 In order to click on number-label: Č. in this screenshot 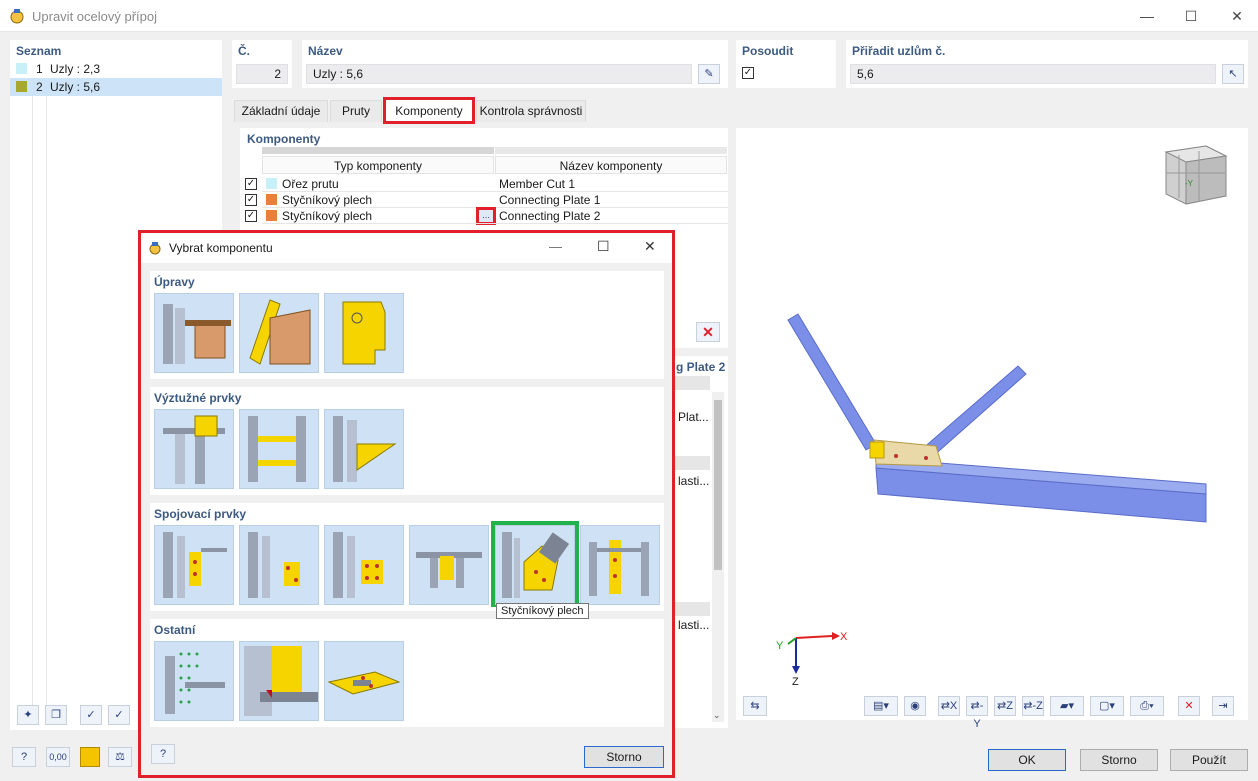, I will do `click(244, 51)`.